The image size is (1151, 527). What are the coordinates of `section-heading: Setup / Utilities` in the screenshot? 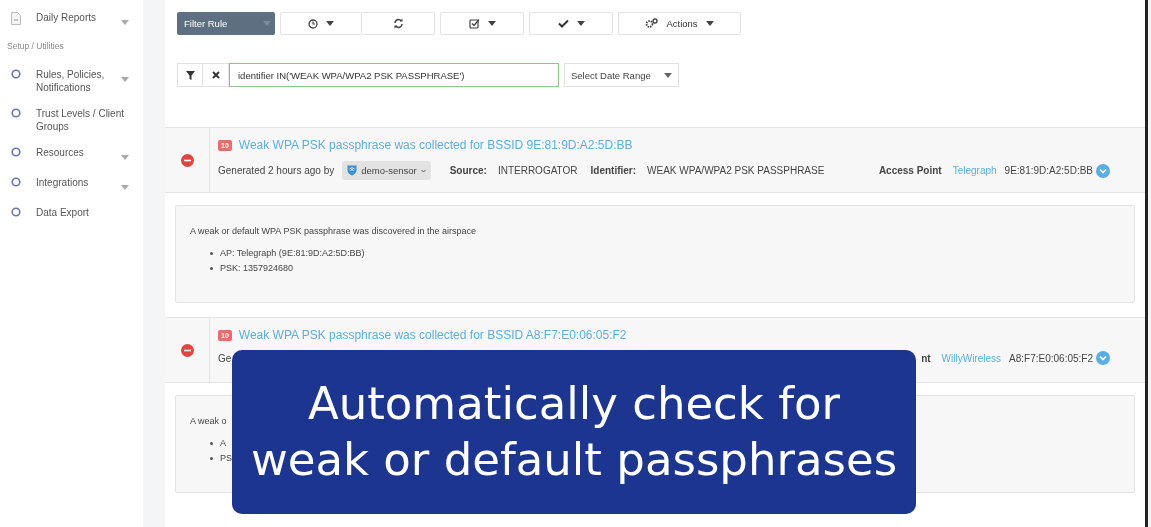 It's located at (35, 46).